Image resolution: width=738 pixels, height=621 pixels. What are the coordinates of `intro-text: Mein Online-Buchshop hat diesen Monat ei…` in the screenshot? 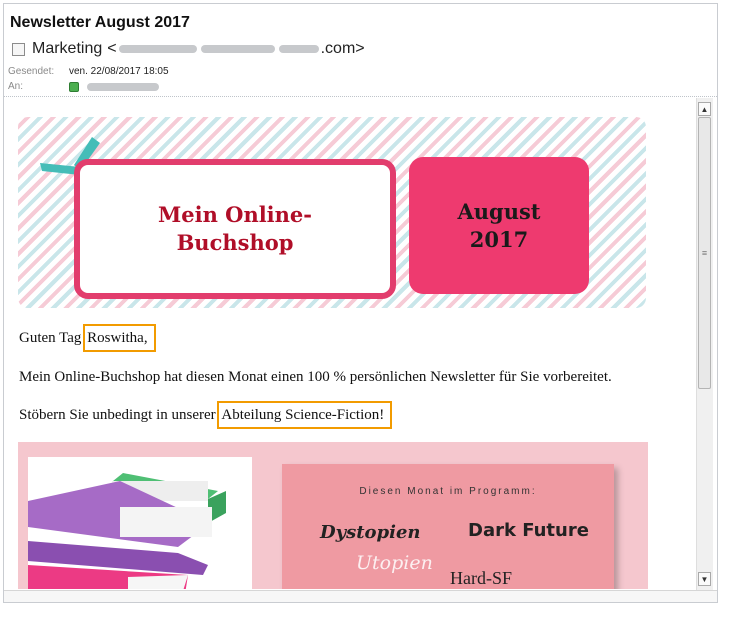 It's located at (315, 377).